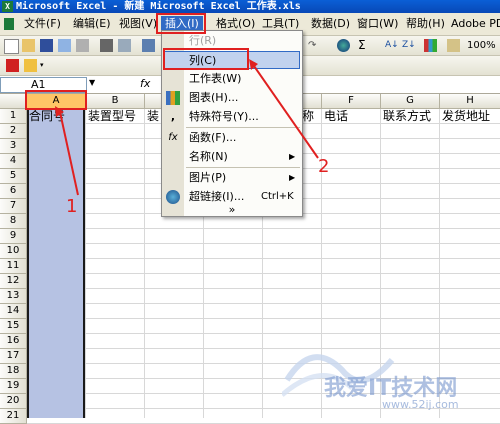 The width and height of the screenshot is (500, 424). Describe the element at coordinates (420, 404) in the screenshot. I see `watermark-url: www.52ij.com` at that location.